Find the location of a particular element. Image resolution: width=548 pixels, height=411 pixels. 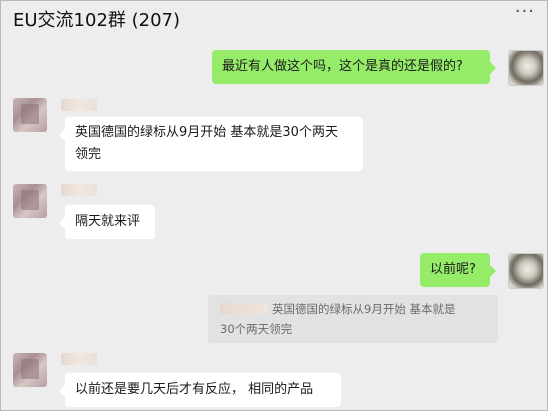

quote-line: 30个两天领完 is located at coordinates (256, 329).